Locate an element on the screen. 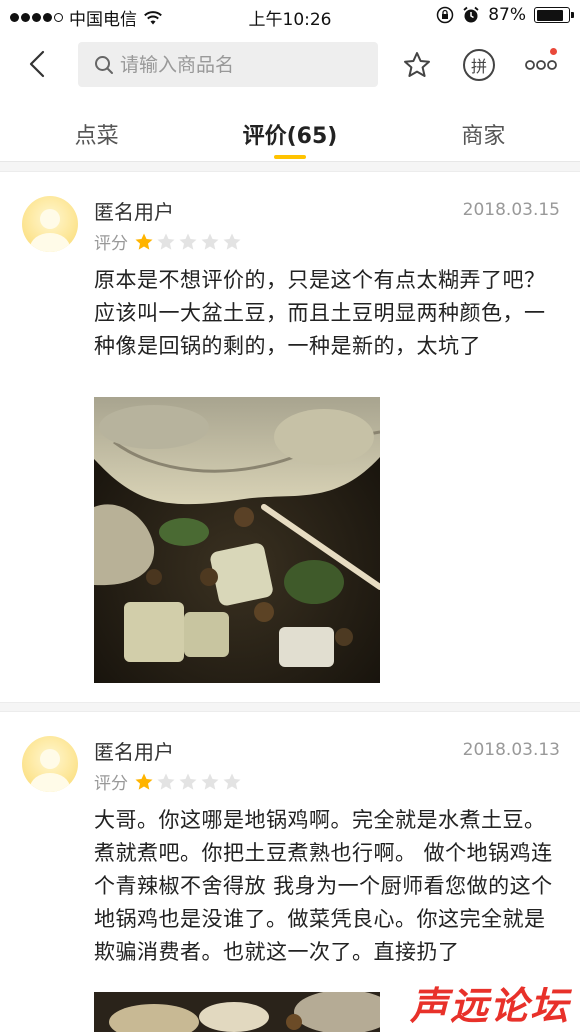 This screenshot has height=1032, width=580. section-gap is located at coordinates (290, 167).